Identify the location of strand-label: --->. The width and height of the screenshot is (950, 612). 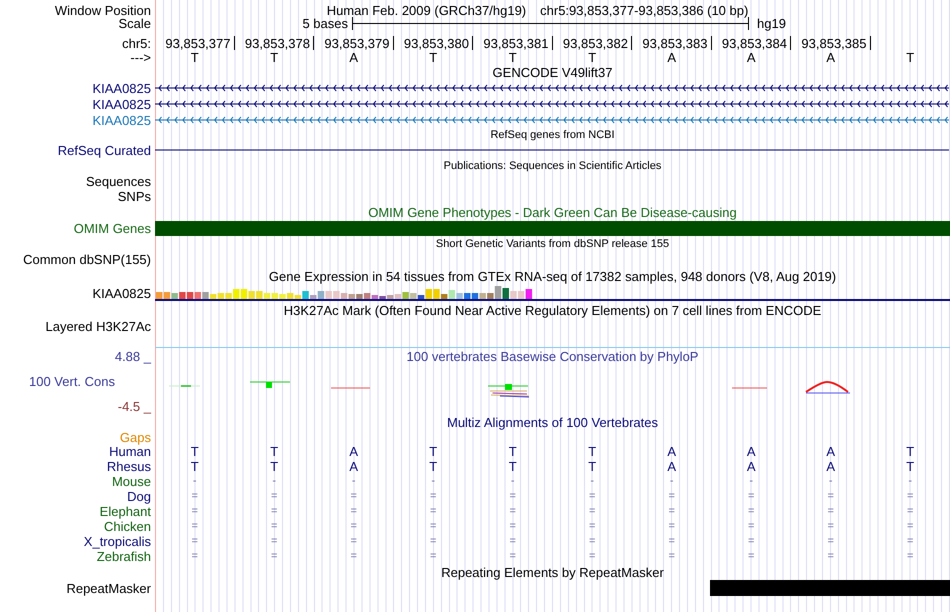
(140, 57).